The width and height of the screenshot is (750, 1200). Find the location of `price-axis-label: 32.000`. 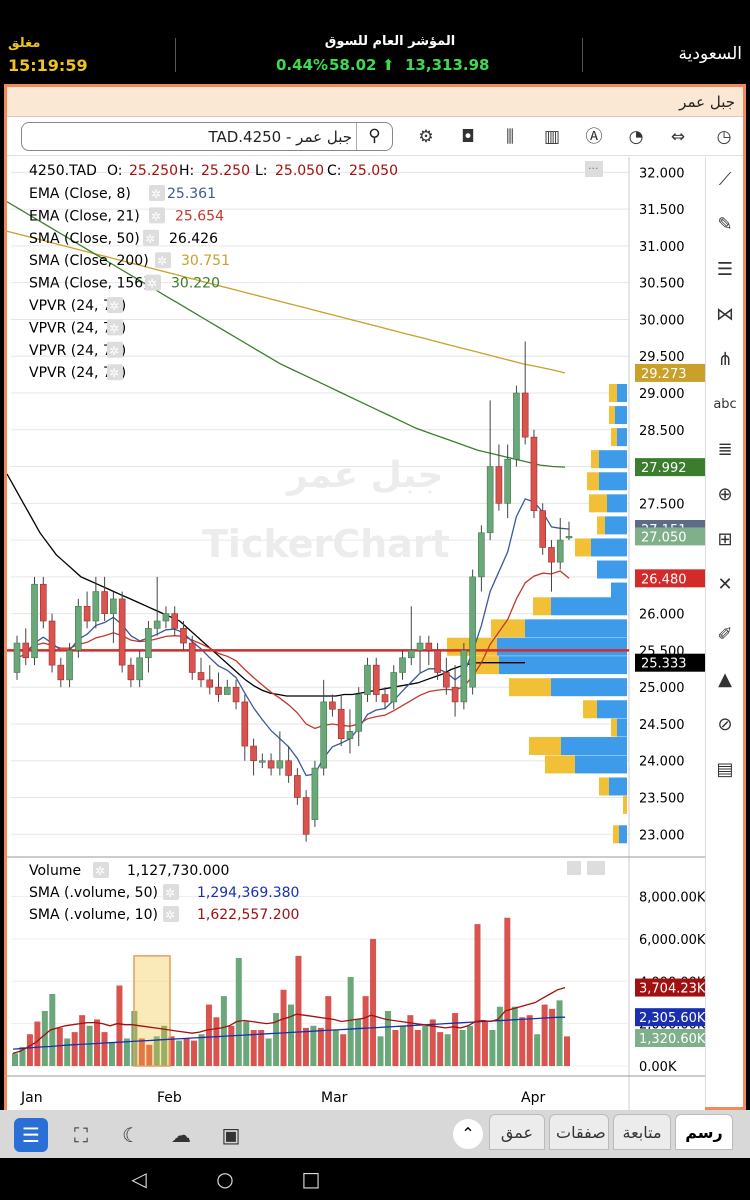

price-axis-label: 32.000 is located at coordinates (662, 173).